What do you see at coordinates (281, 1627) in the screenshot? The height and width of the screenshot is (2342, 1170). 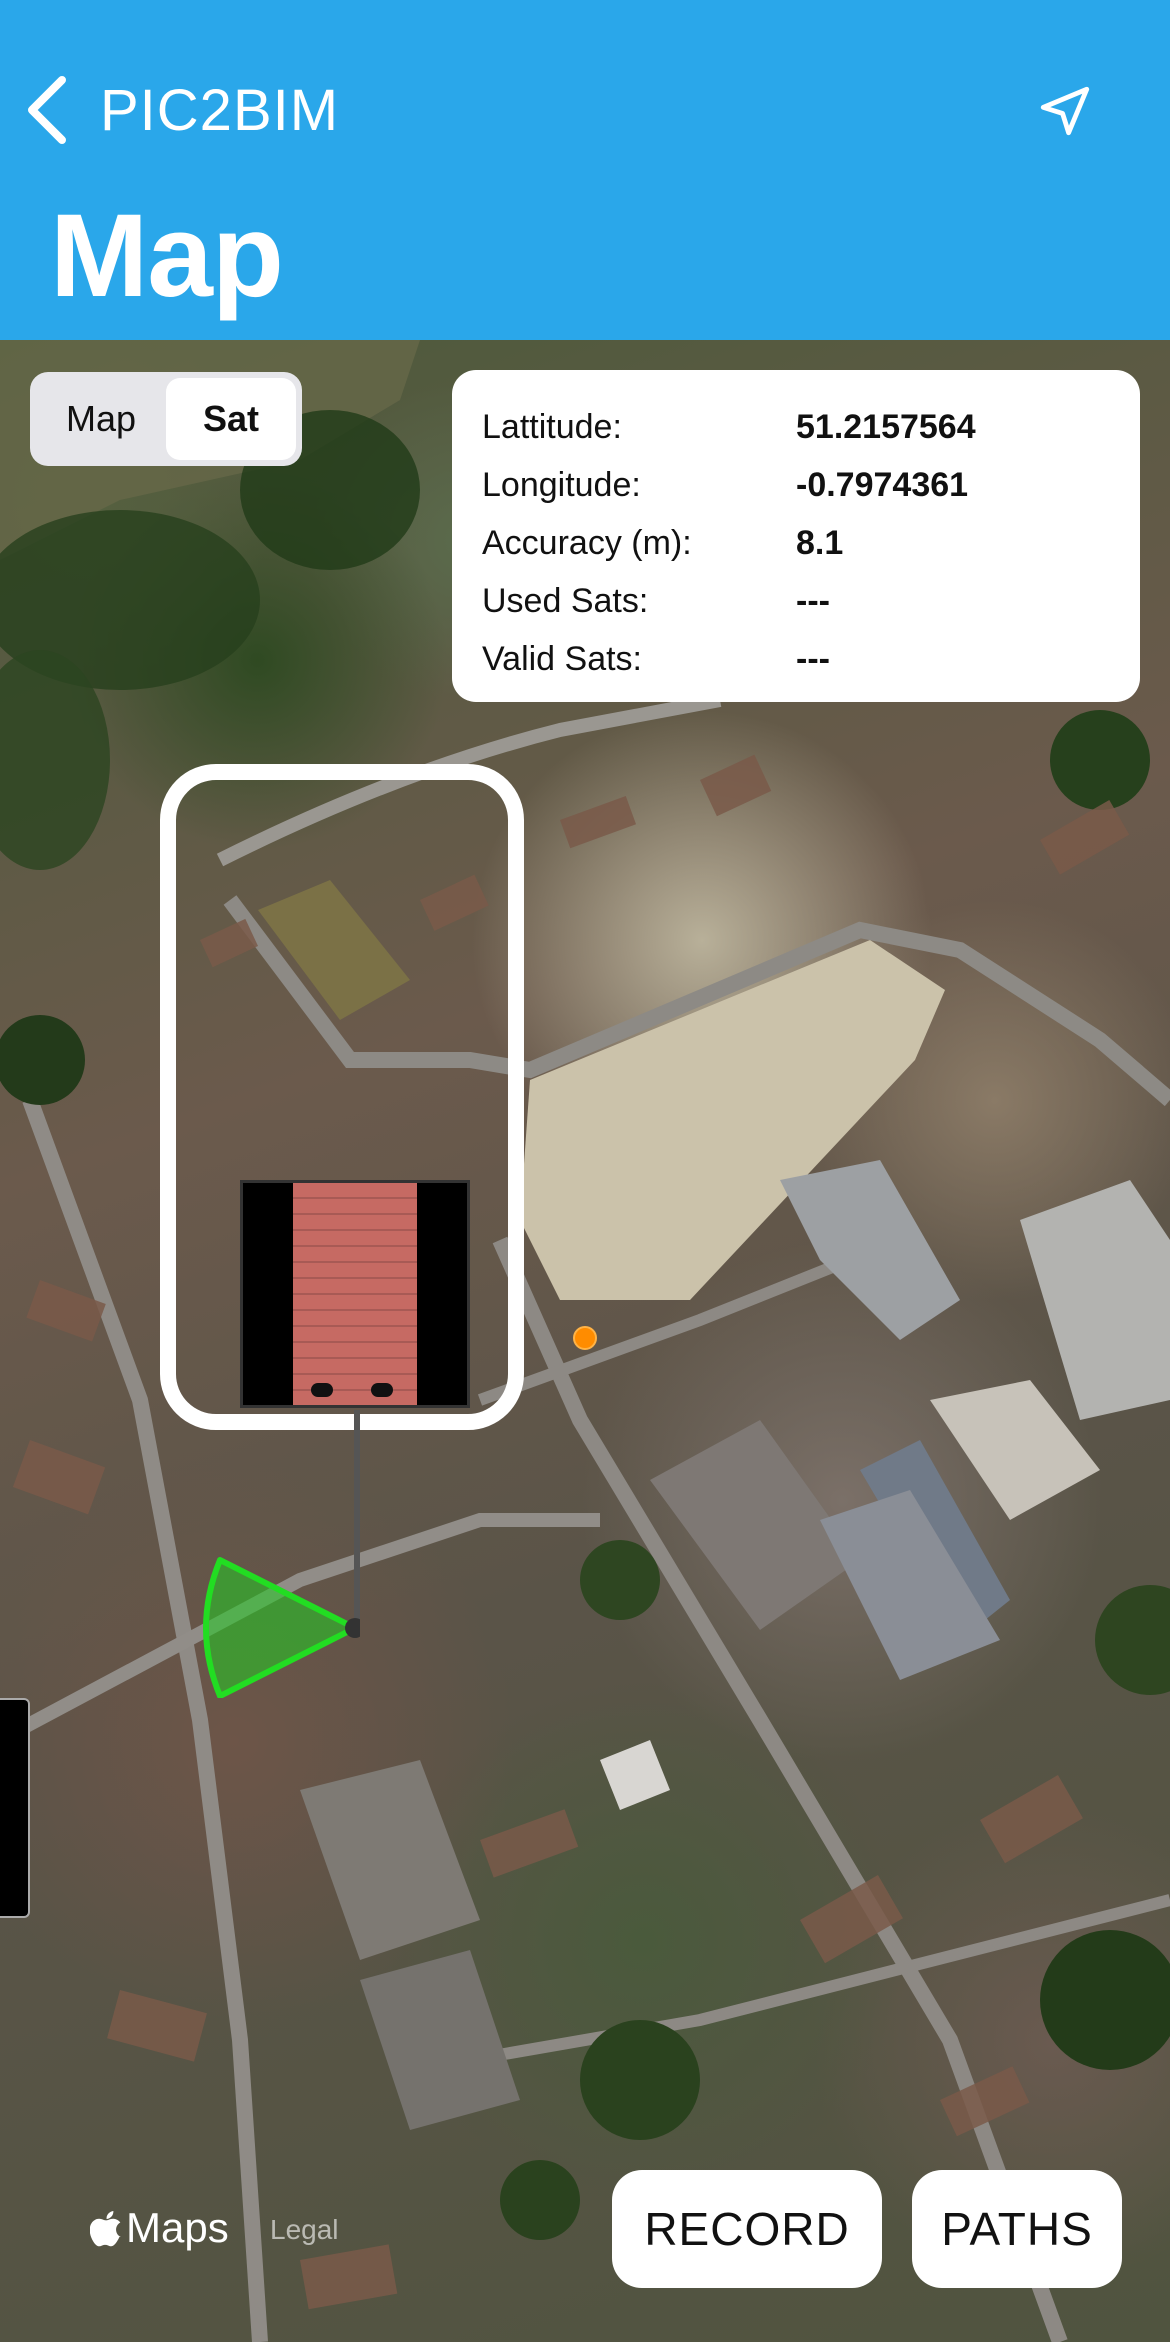 I see `camera-field-of-view-icon` at bounding box center [281, 1627].